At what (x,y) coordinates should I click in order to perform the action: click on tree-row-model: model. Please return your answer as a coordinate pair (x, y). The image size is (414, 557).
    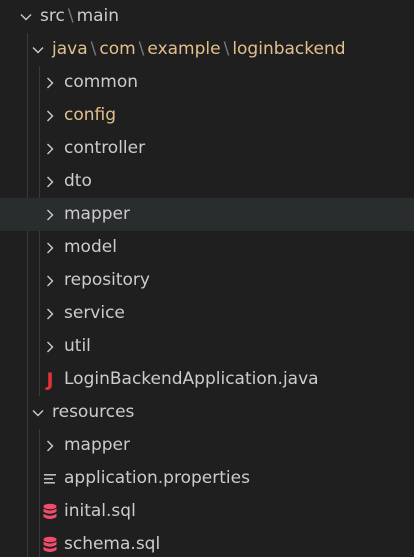
    Looking at the image, I should click on (207, 247).